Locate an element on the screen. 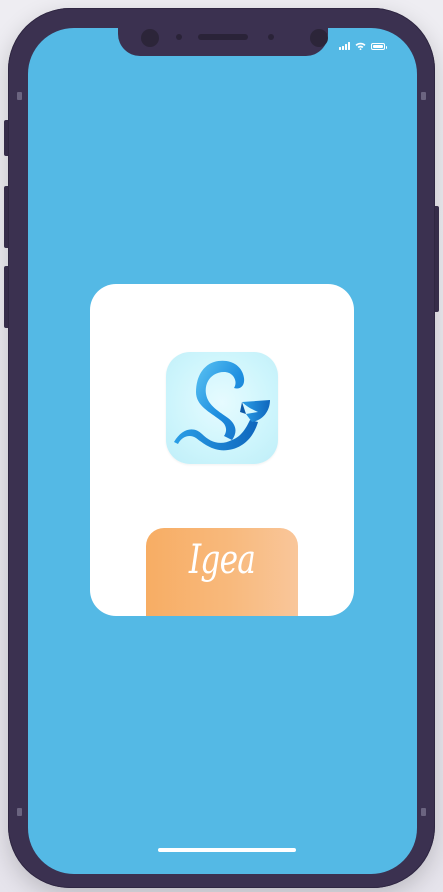 The width and height of the screenshot is (443, 892). notch is located at coordinates (223, 42).